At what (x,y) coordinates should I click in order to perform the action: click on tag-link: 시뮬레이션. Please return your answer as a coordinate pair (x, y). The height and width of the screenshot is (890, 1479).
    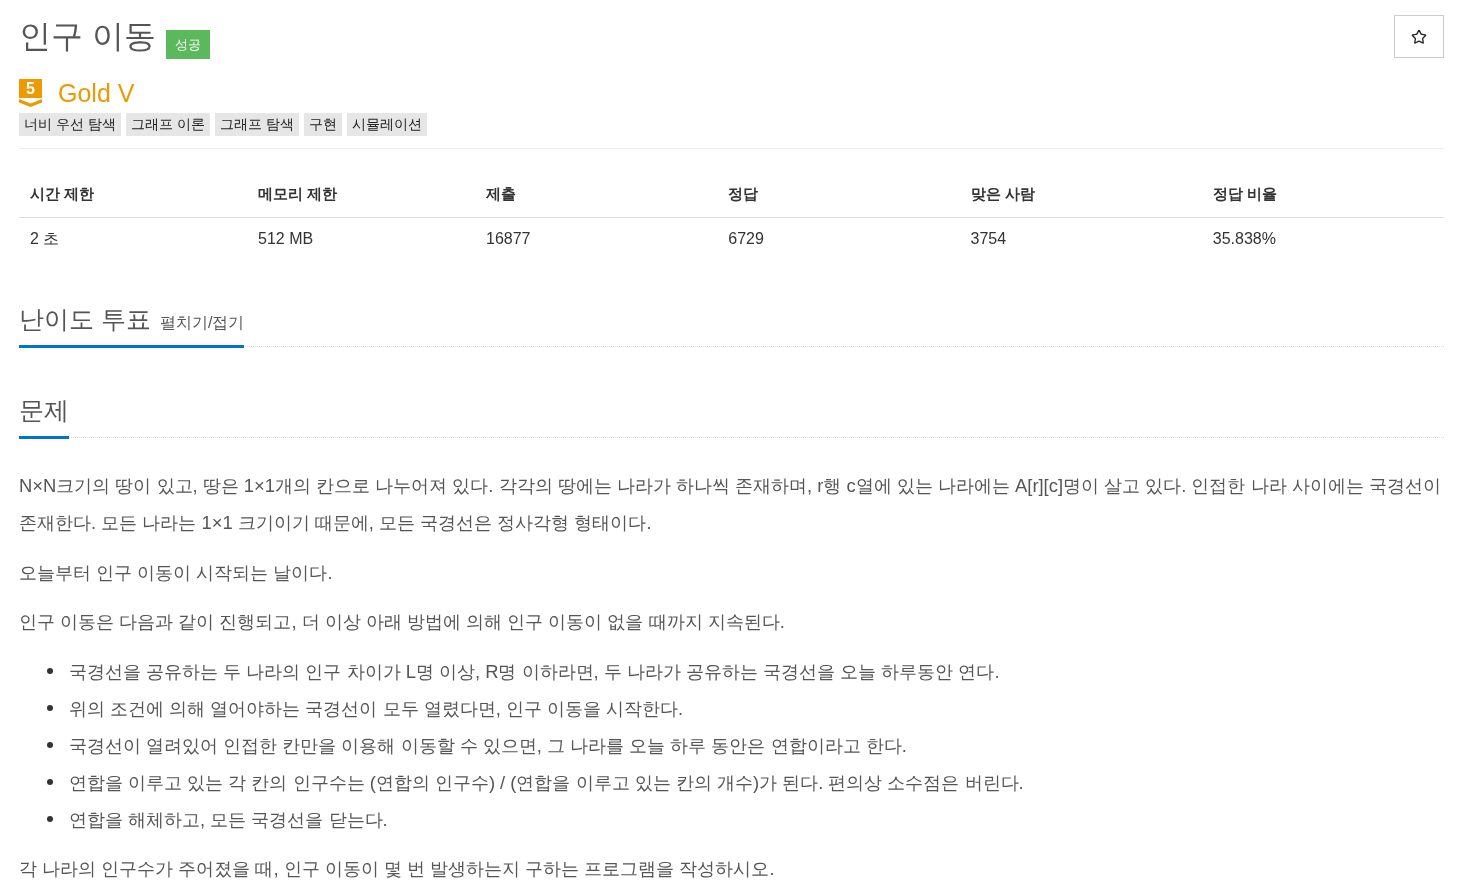
    Looking at the image, I should click on (386, 124).